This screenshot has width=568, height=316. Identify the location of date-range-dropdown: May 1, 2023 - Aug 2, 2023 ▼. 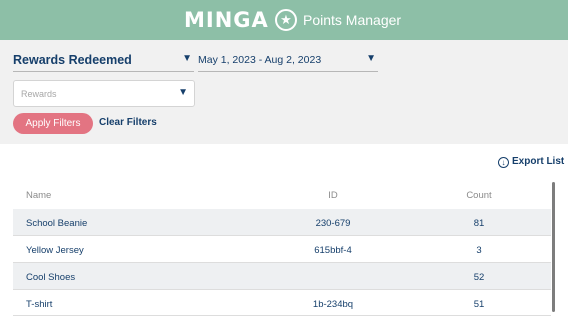
(288, 60).